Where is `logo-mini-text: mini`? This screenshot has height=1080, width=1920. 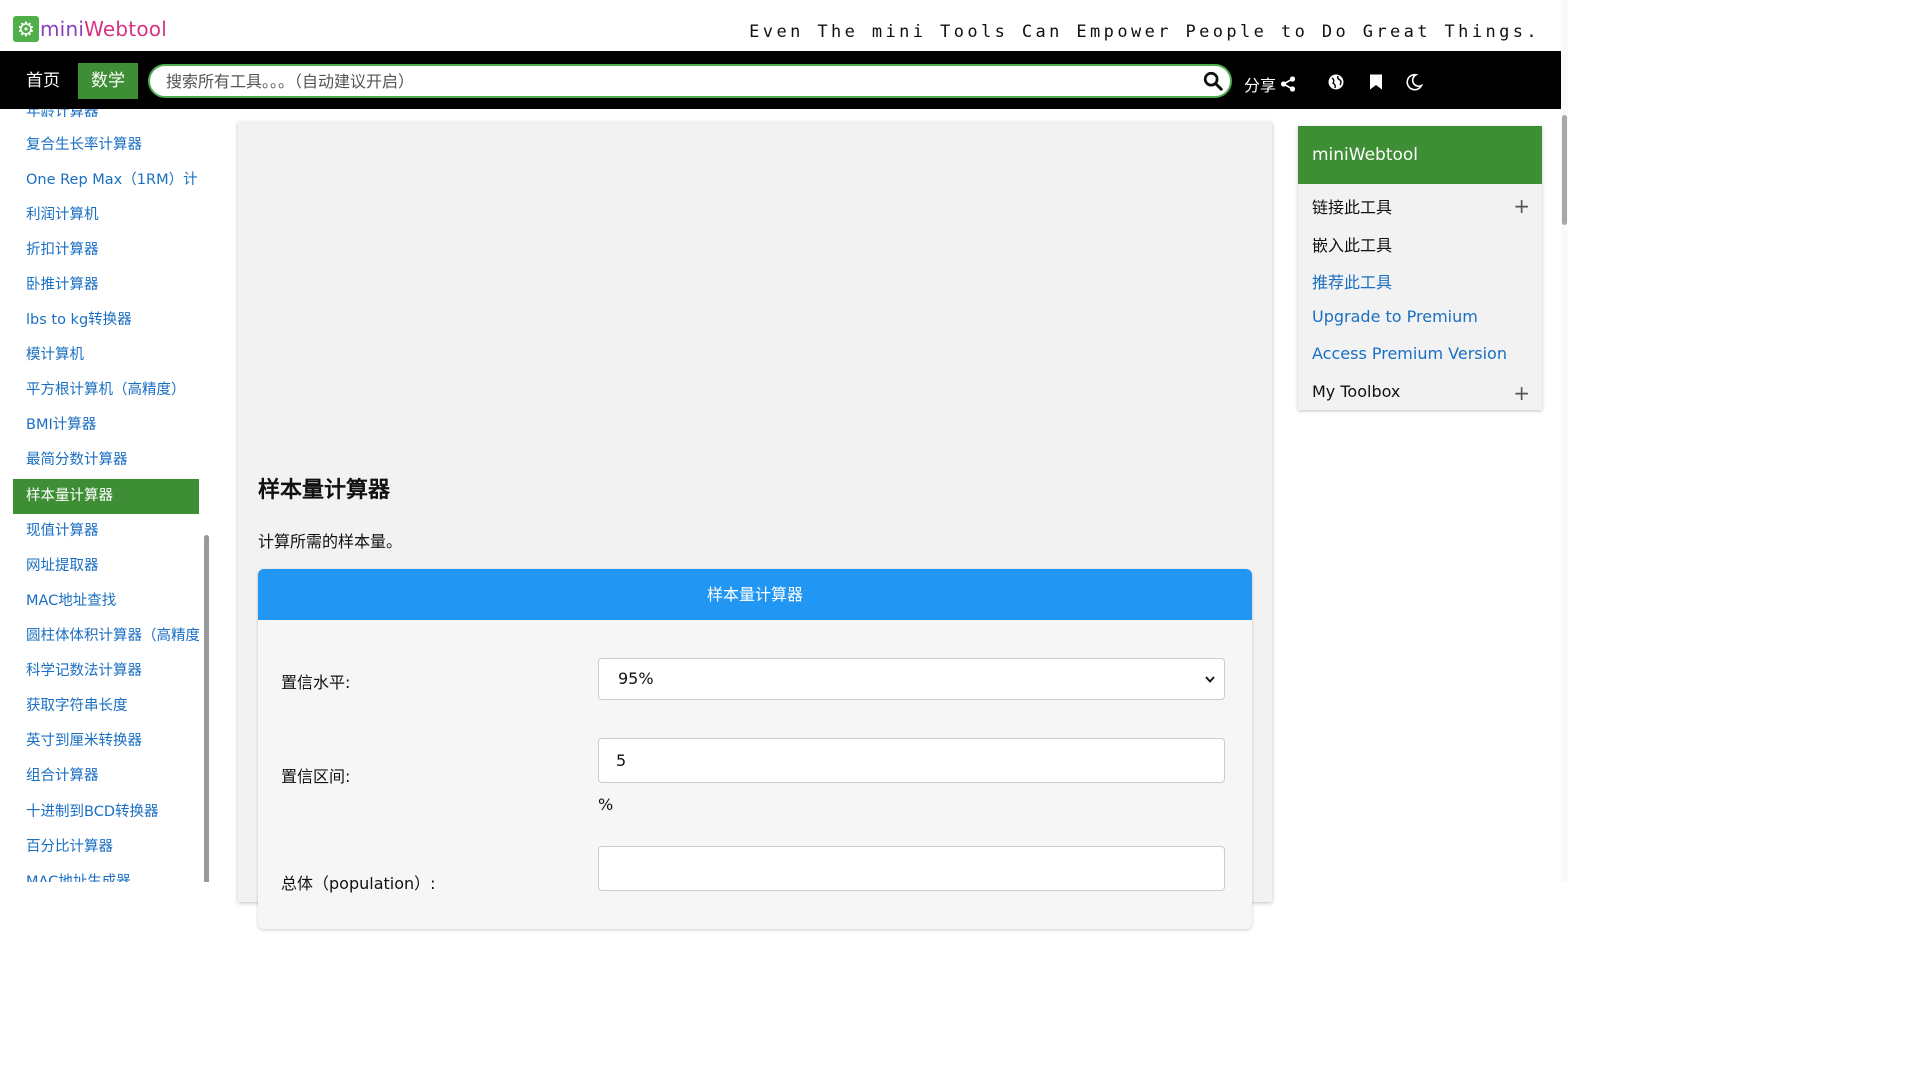 logo-mini-text: mini is located at coordinates (62, 29).